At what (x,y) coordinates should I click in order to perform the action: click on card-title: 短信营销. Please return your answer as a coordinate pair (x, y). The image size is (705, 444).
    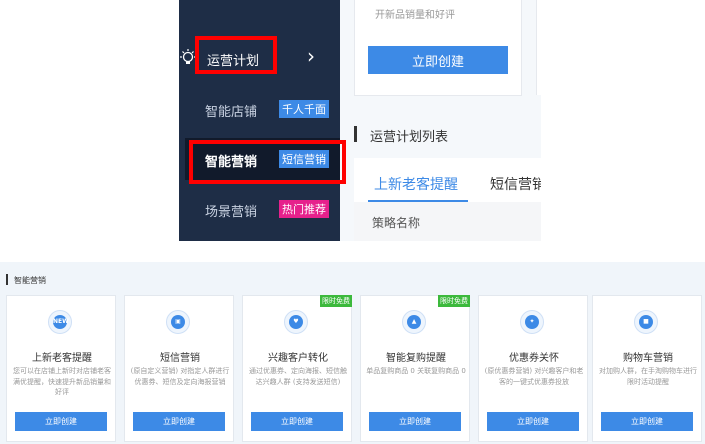
    Looking at the image, I should click on (180, 358).